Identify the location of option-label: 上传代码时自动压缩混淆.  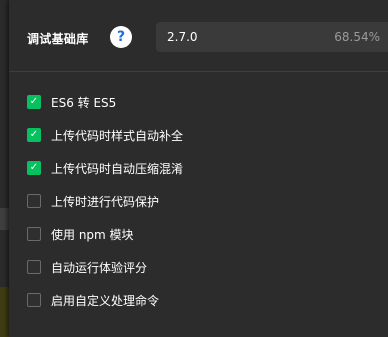
(117, 169).